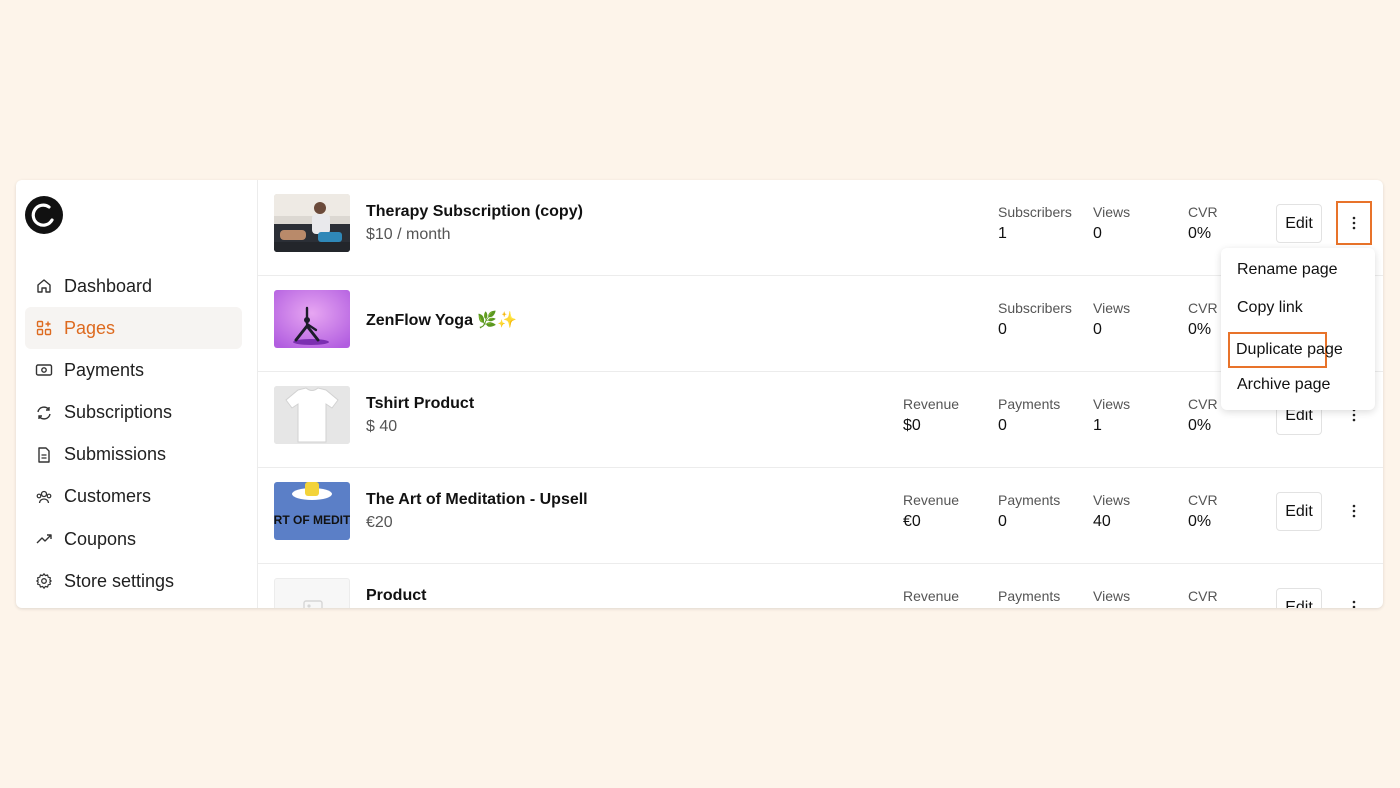 This screenshot has height=788, width=1400. What do you see at coordinates (408, 234) in the screenshot?
I see `page-price: $10 / month` at bounding box center [408, 234].